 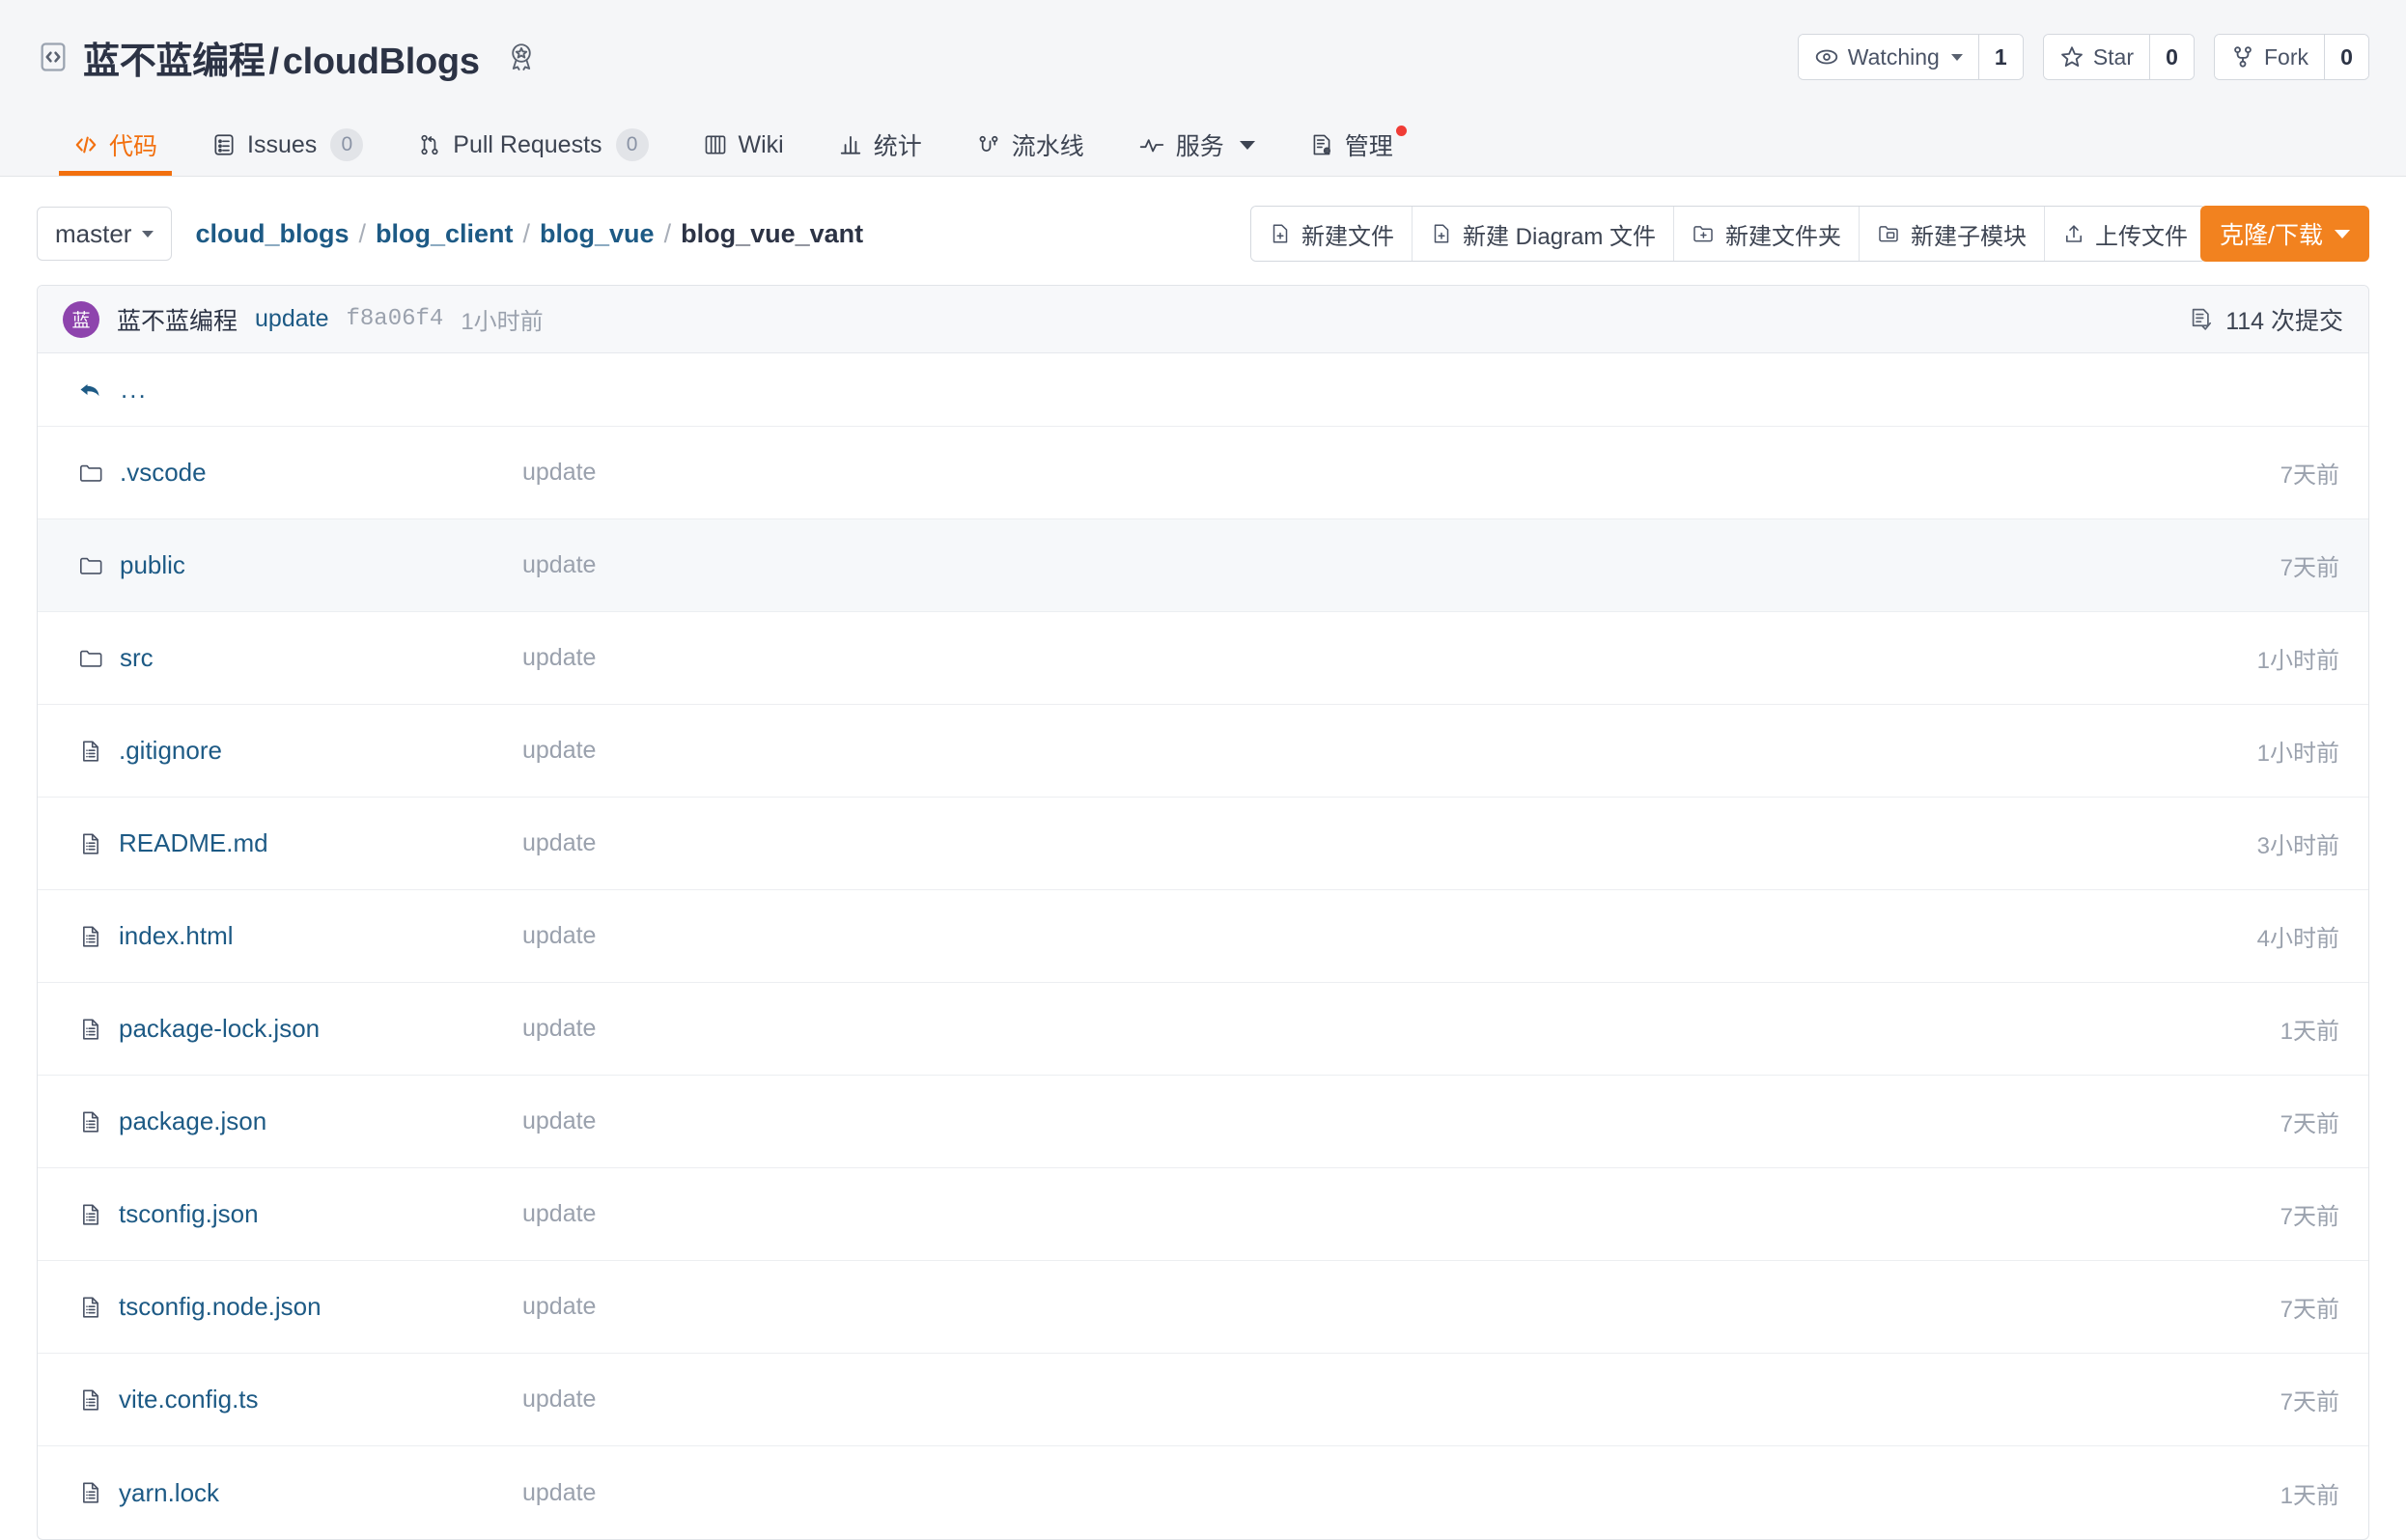 I want to click on file-name-cell: tsconfig.node.json, so click(x=290, y=1307).